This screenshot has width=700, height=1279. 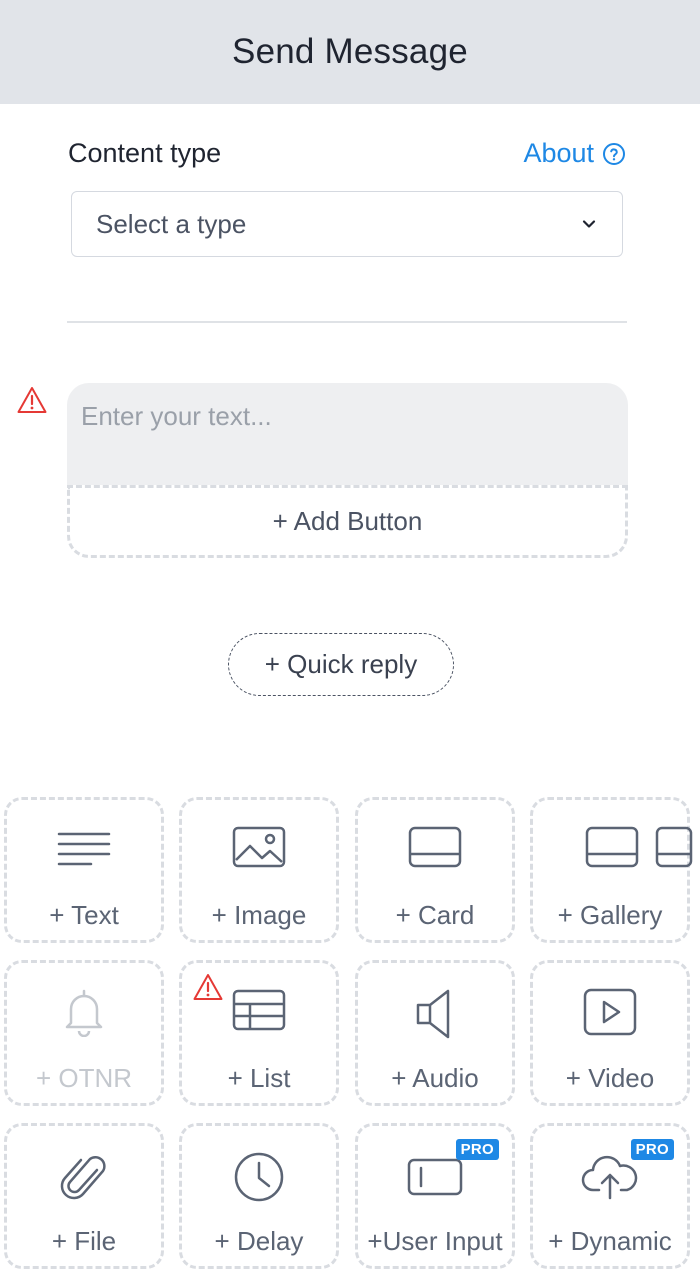 What do you see at coordinates (259, 870) in the screenshot?
I see `add-image-tile: + Image` at bounding box center [259, 870].